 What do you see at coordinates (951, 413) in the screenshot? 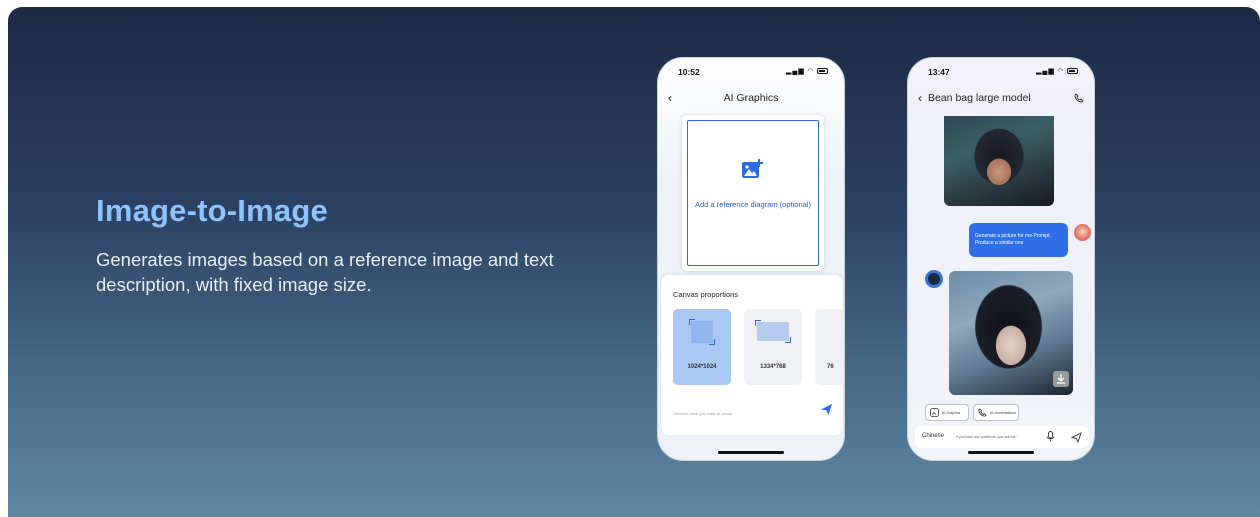
I see `chip-label: AI Graphics` at bounding box center [951, 413].